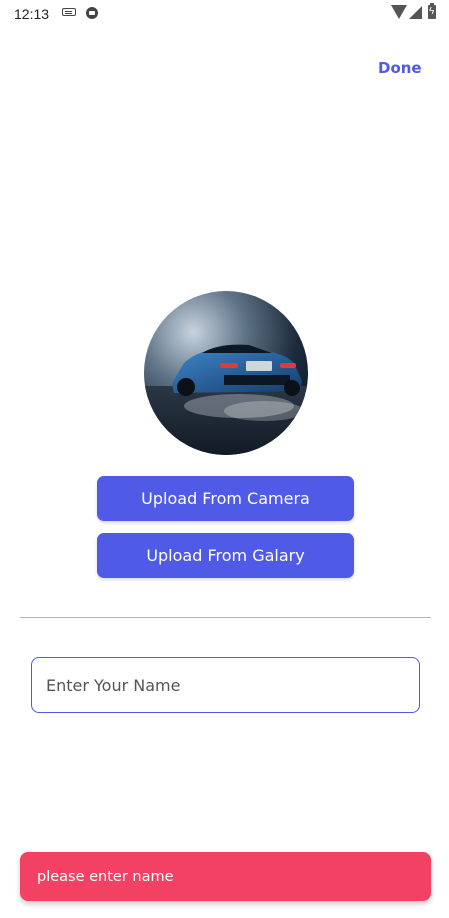 This screenshot has width=449, height=918. Describe the element at coordinates (415, 12) in the screenshot. I see `signal-icon` at that location.